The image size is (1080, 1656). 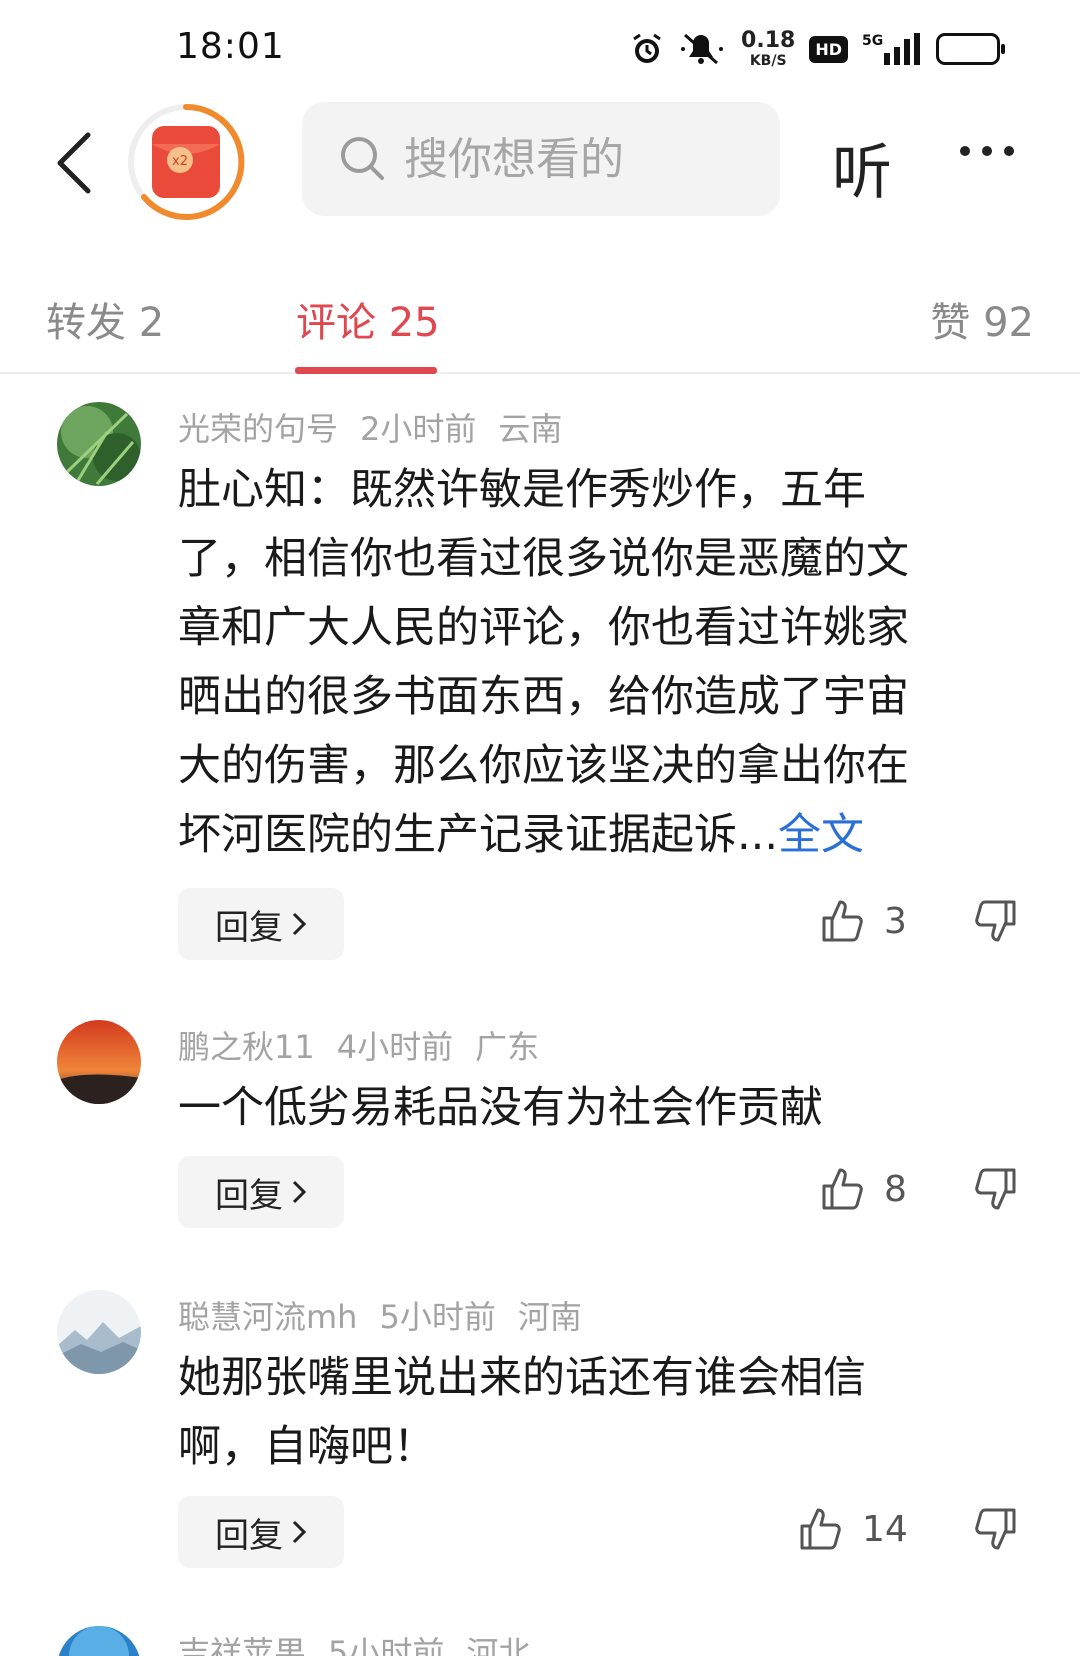 I want to click on alarm-icon, so click(x=647, y=49).